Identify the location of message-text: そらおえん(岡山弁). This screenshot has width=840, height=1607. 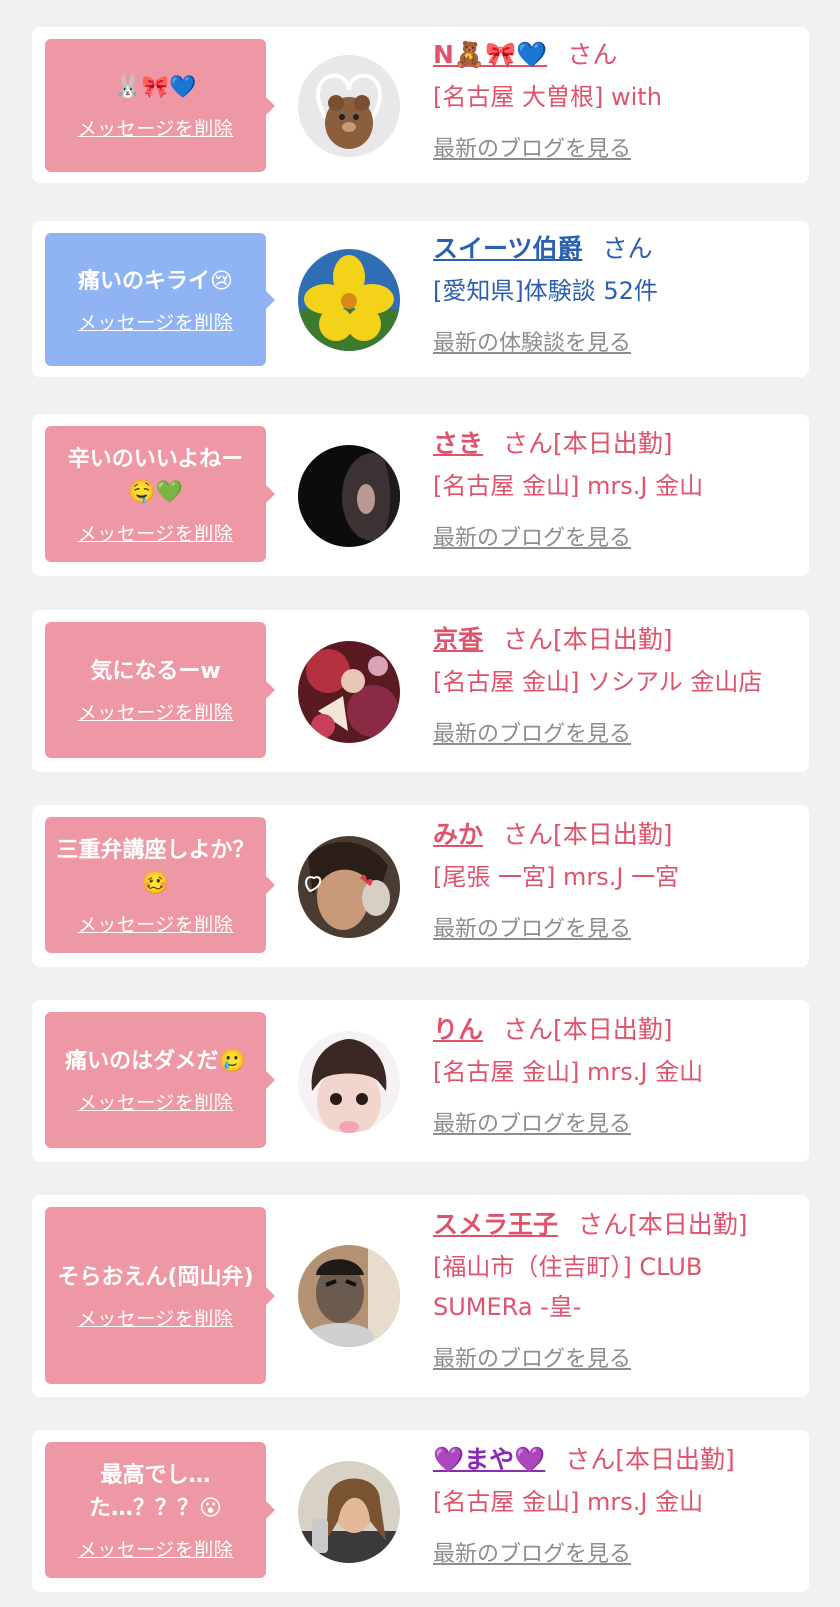
(155, 1277).